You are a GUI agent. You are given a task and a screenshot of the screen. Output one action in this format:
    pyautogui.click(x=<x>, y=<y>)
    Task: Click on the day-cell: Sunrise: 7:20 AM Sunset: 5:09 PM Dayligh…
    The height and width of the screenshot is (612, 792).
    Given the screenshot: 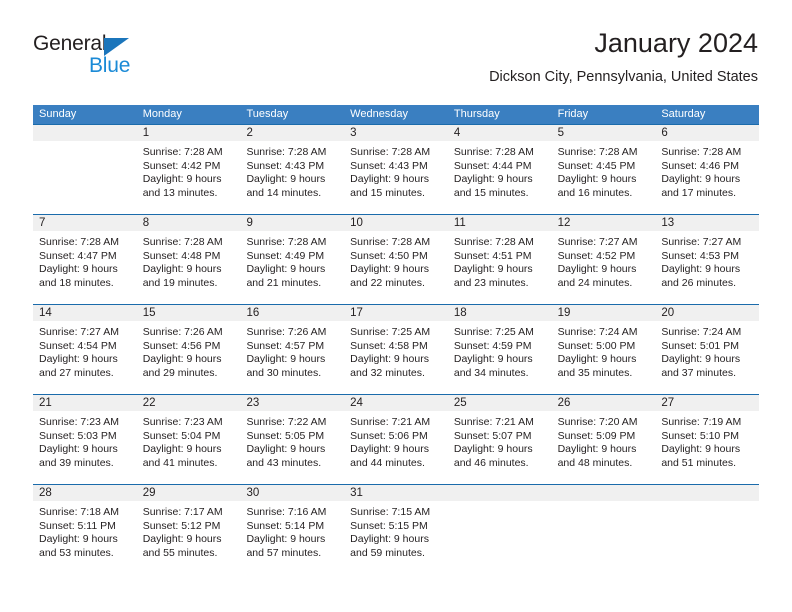 What is the action you would take?
    pyautogui.click(x=604, y=447)
    